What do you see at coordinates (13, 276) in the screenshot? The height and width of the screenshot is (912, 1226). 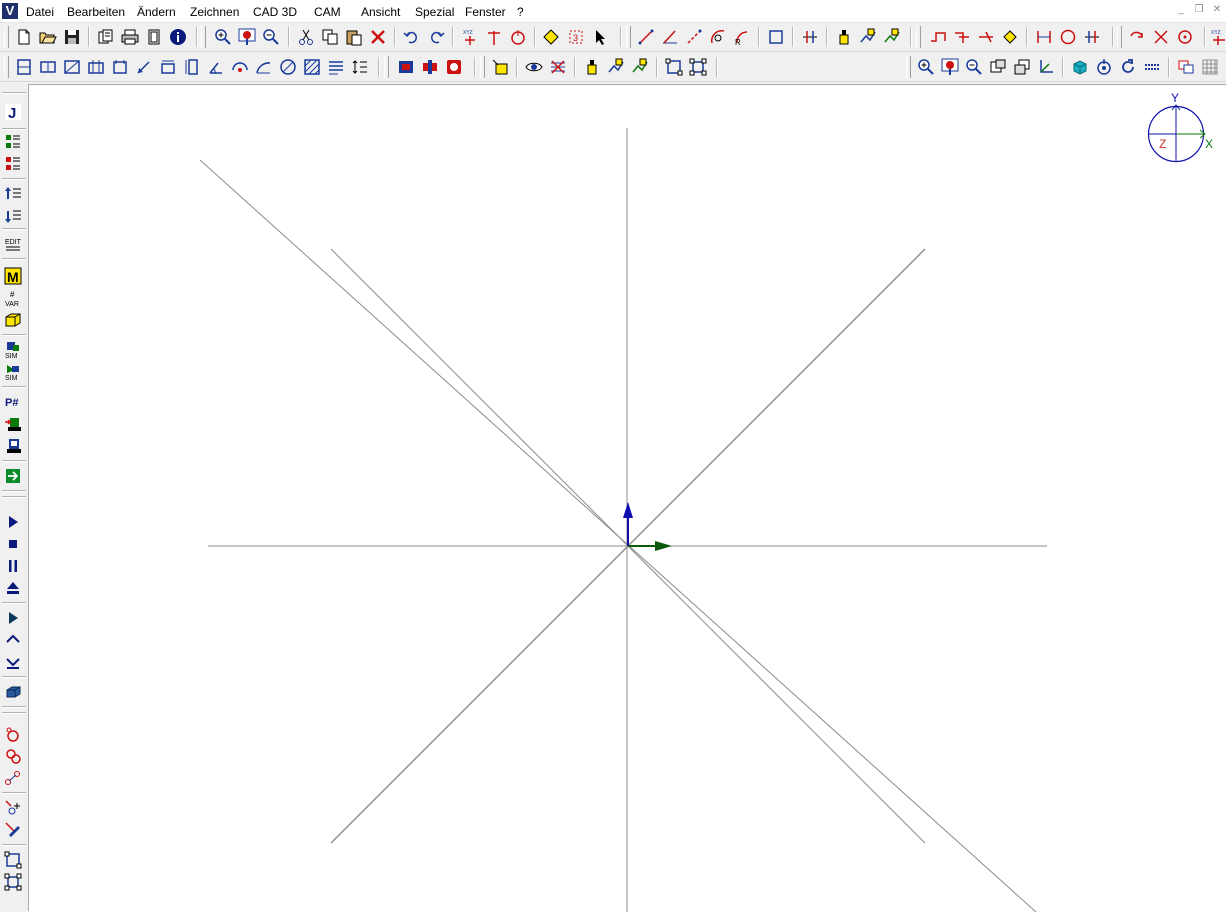 I see `macro-button: M` at bounding box center [13, 276].